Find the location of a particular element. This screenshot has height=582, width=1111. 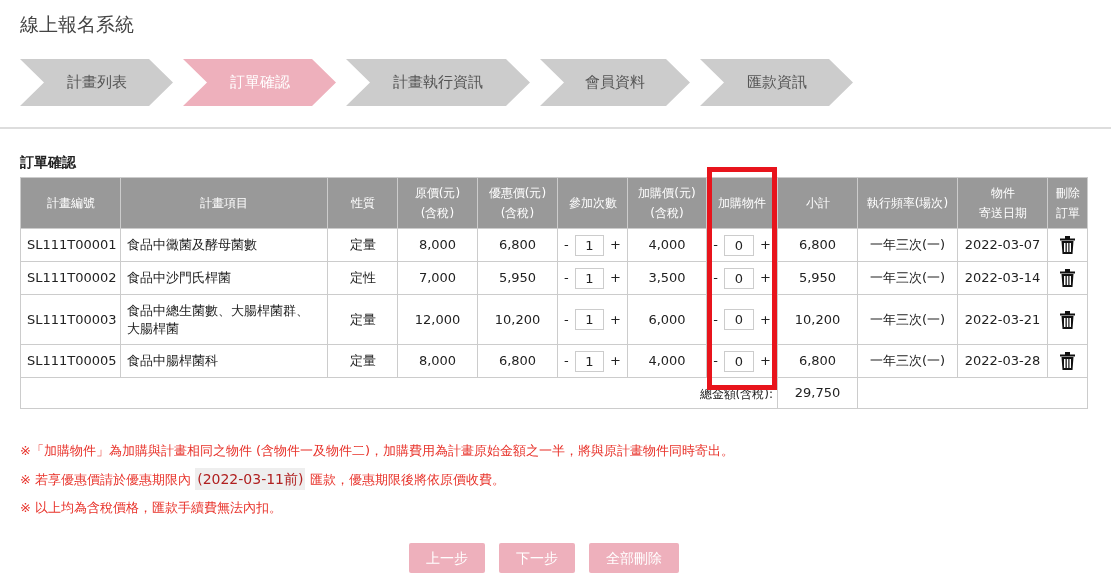

column-header: 小計 is located at coordinates (817, 203).